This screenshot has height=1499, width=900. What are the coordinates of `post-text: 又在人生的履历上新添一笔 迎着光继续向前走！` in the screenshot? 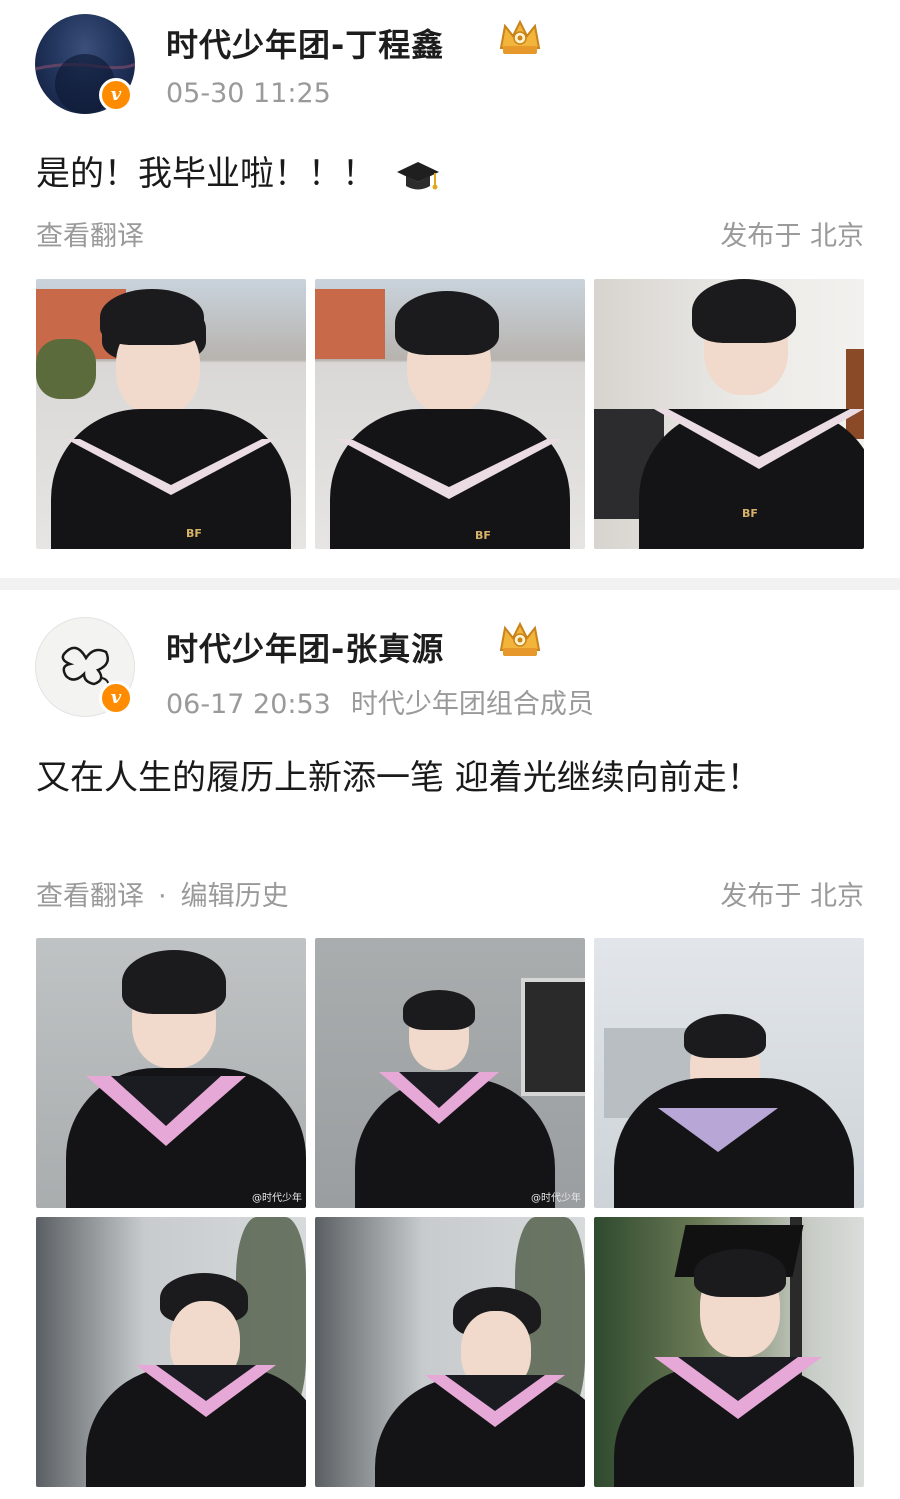 It's located at (451, 778).